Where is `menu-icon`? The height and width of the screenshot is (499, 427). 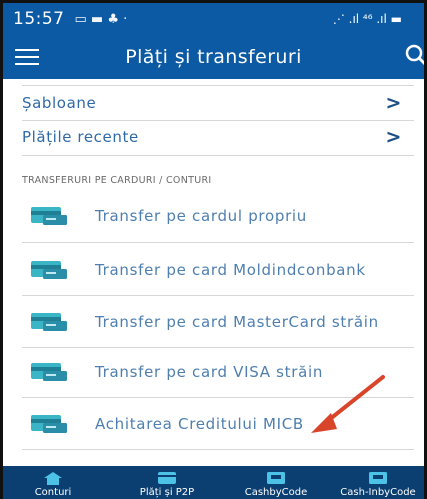
menu-icon is located at coordinates (30, 57).